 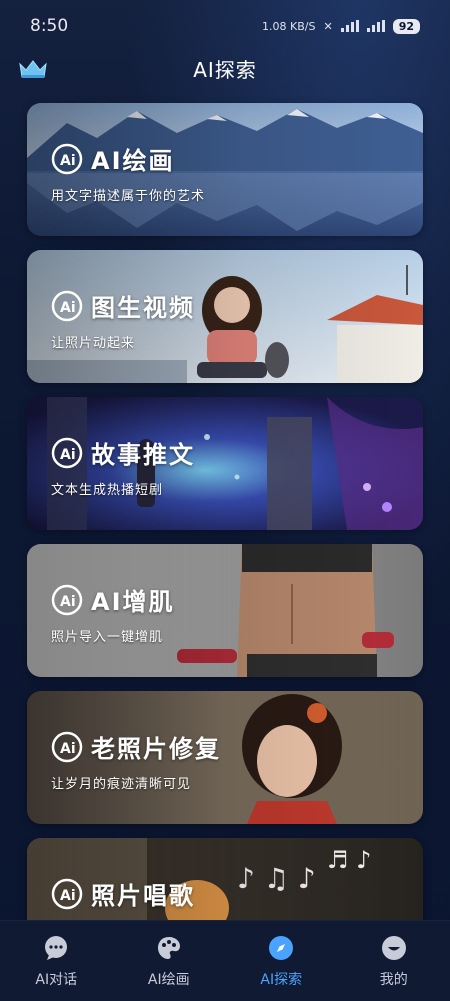 I want to click on card-title: 老照片修复, so click(x=156, y=749).